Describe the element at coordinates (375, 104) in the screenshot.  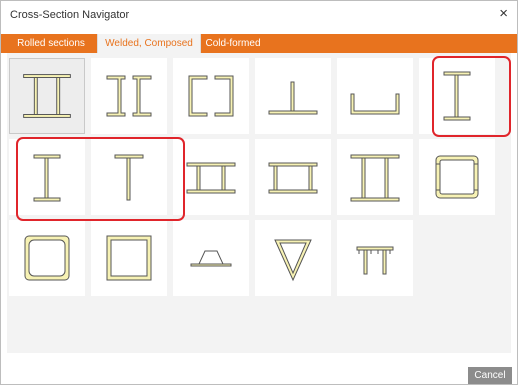
I see `open-channel-icon` at that location.